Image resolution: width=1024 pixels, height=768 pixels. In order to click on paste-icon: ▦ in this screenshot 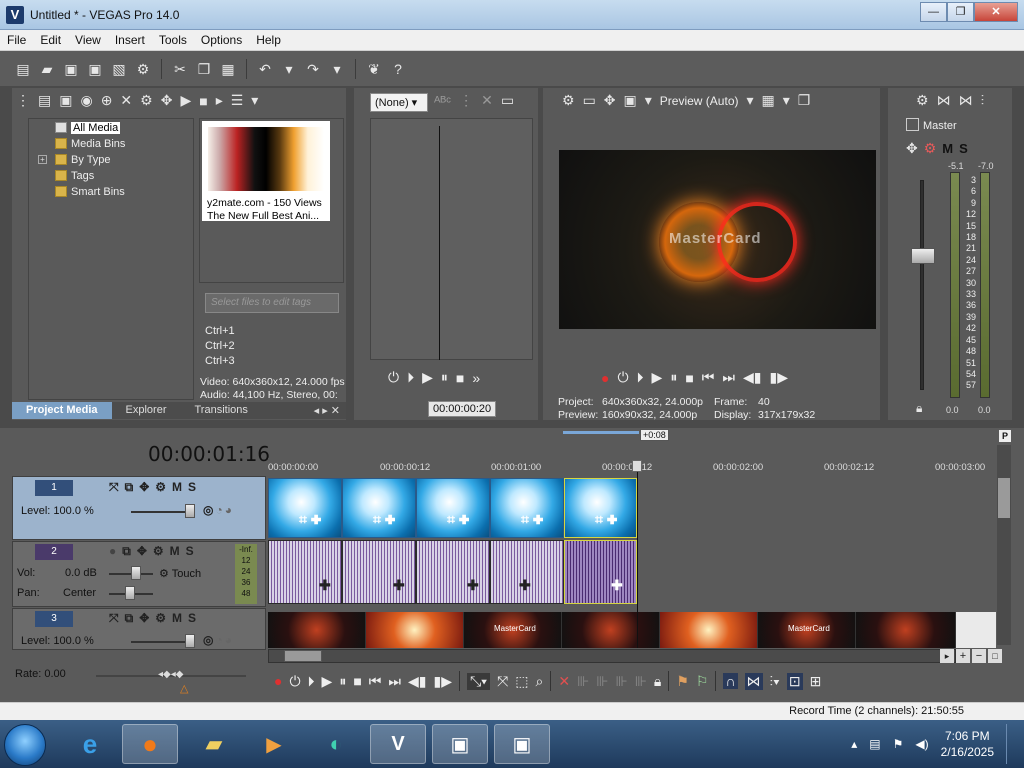, I will do `click(228, 69)`.